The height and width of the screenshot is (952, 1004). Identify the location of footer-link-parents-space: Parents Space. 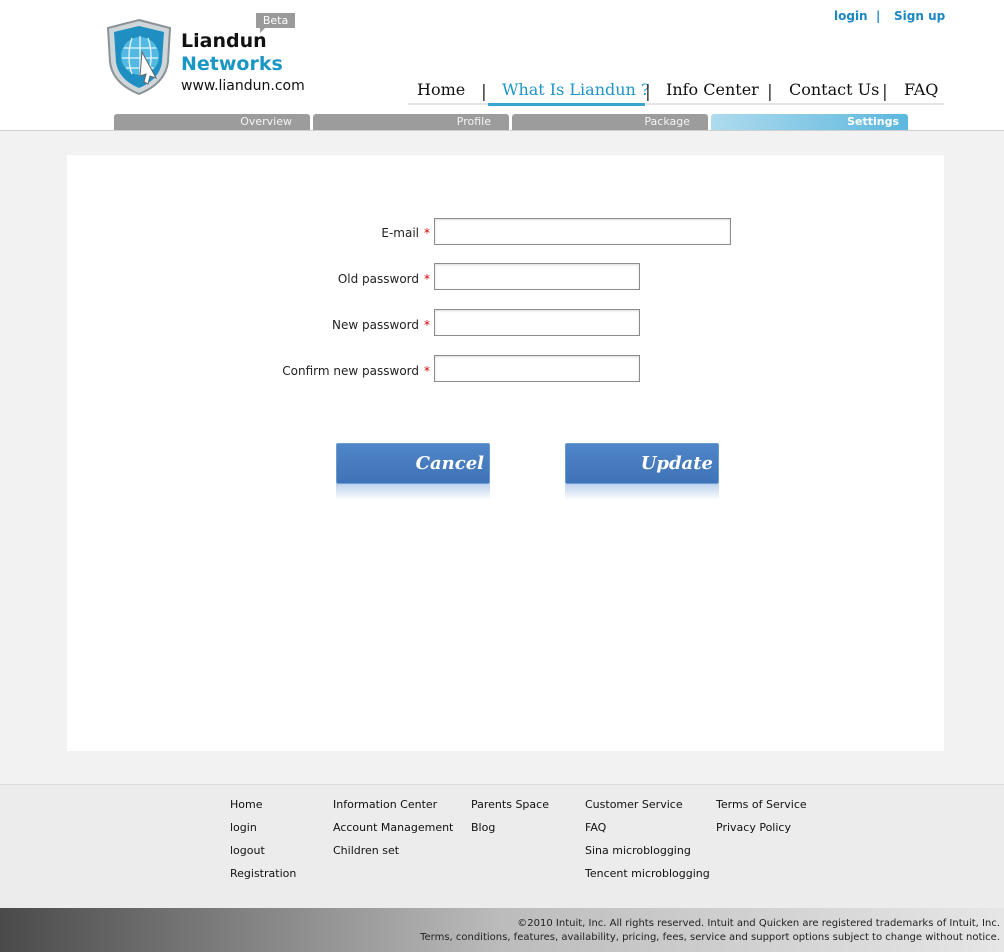
(510, 804).